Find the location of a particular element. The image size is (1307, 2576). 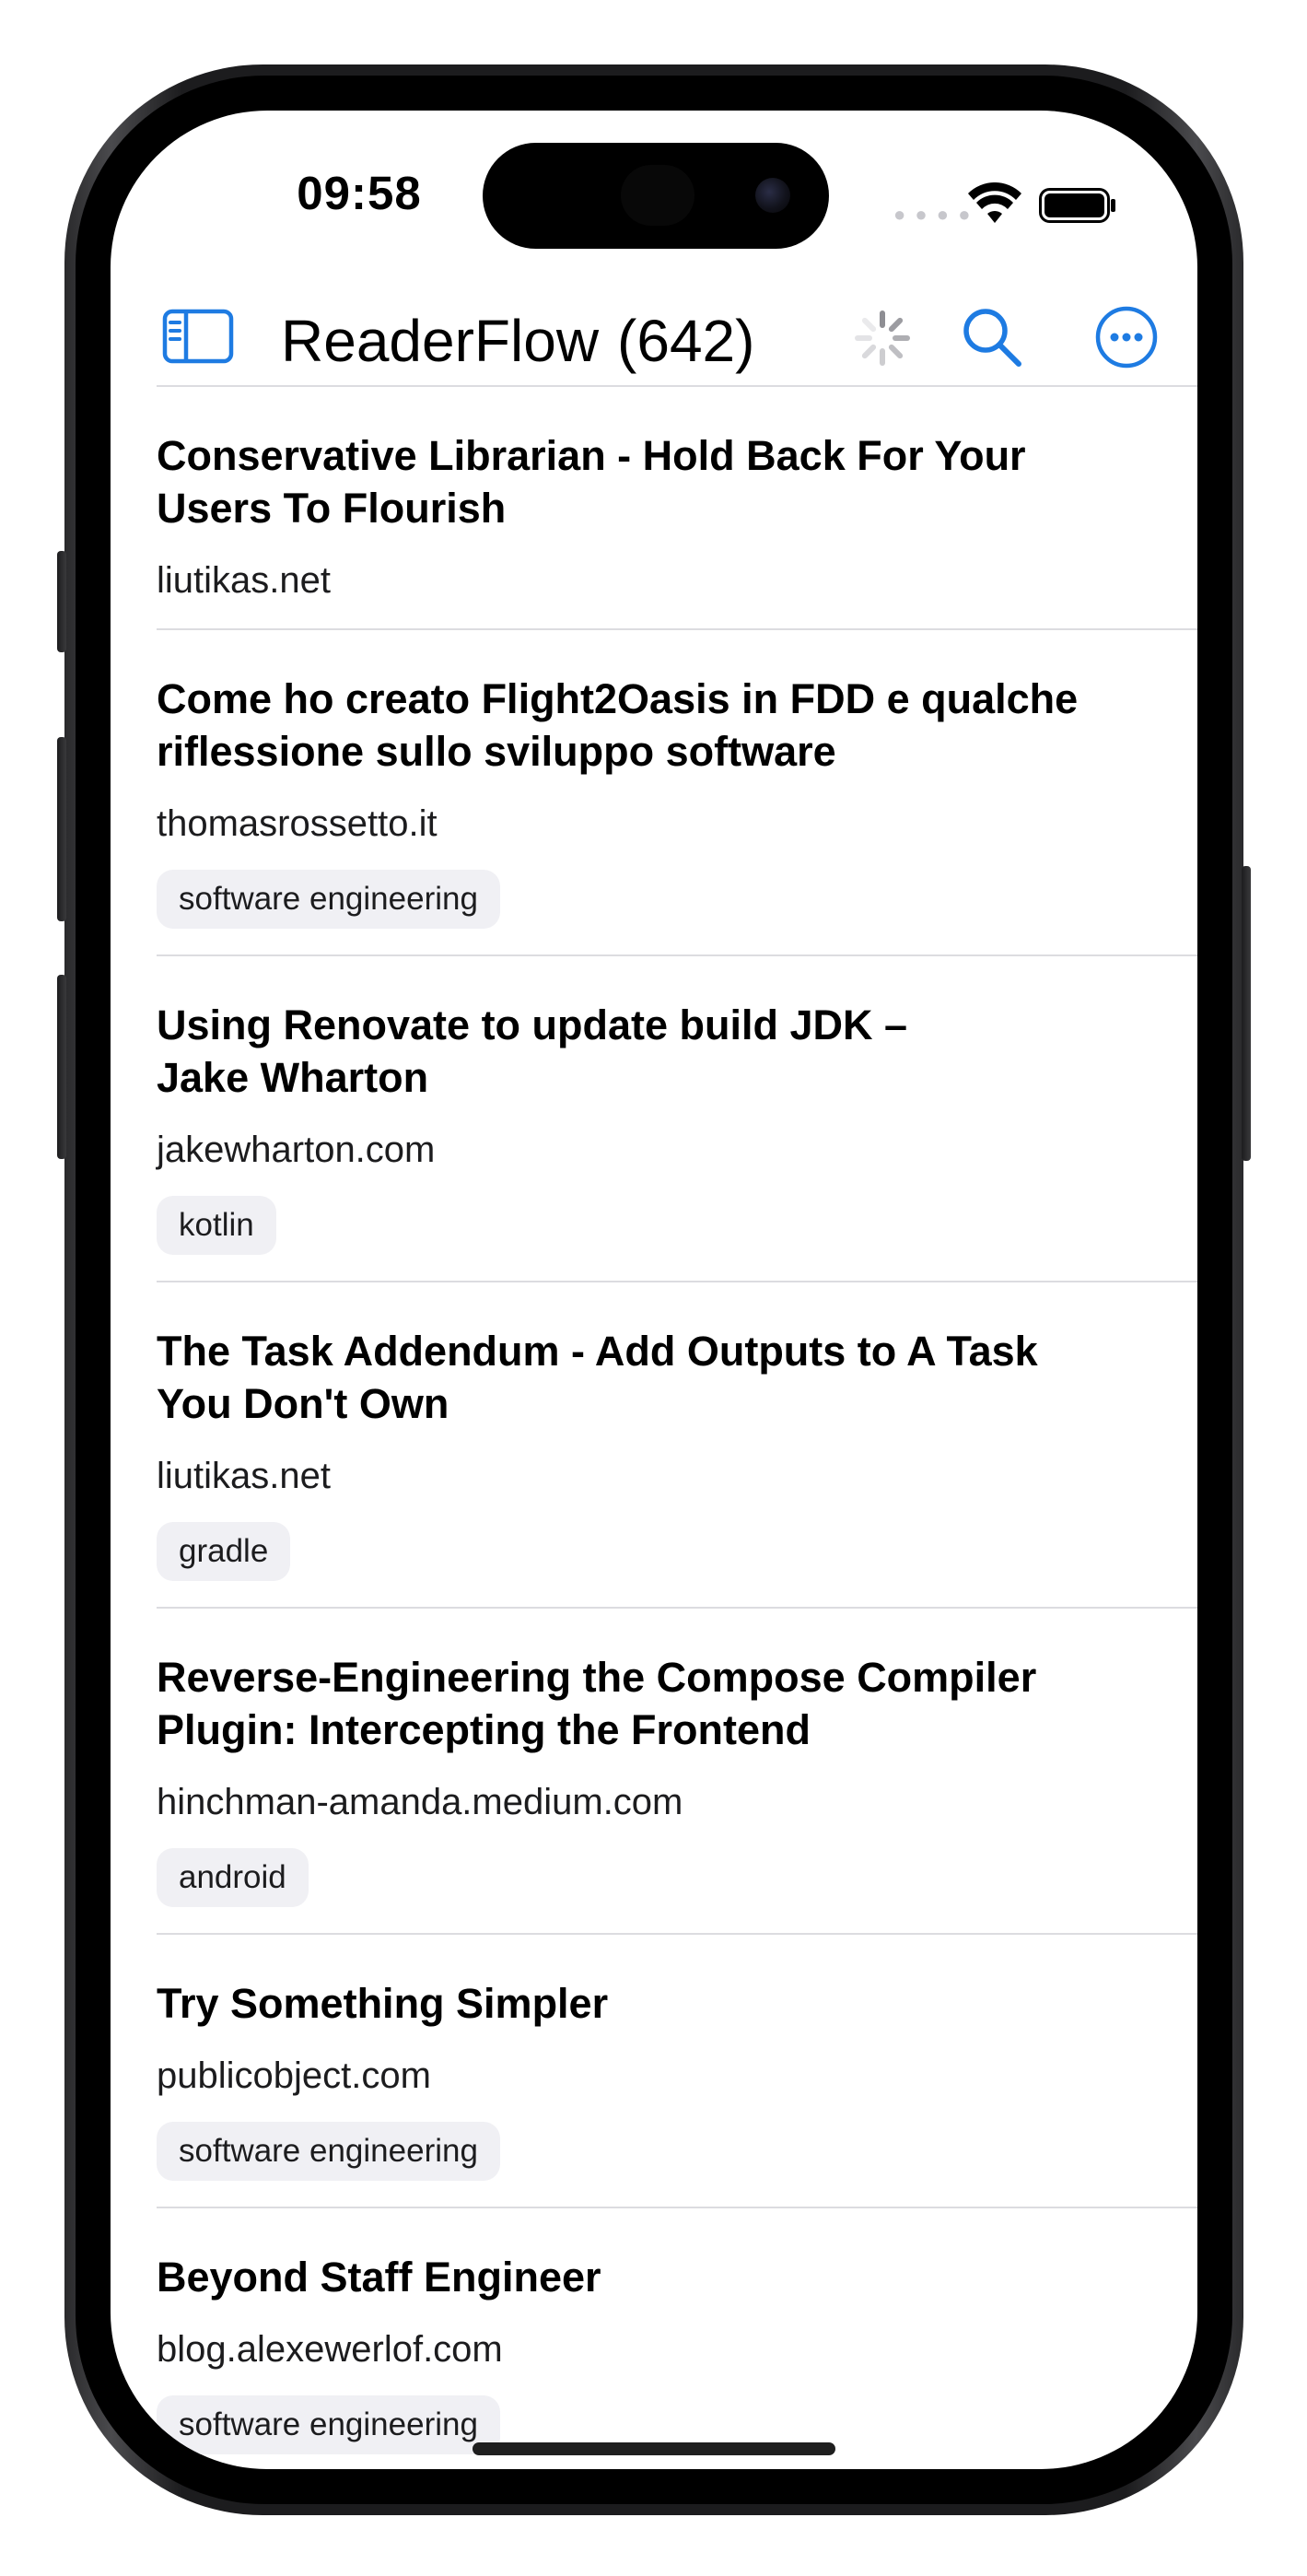

dynamic-island is located at coordinates (656, 196).